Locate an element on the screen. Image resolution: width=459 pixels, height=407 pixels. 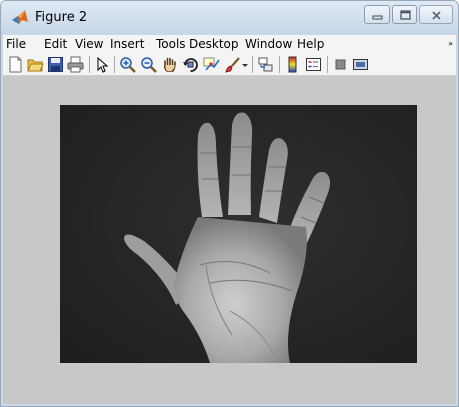
close-icon is located at coordinates (436, 15).